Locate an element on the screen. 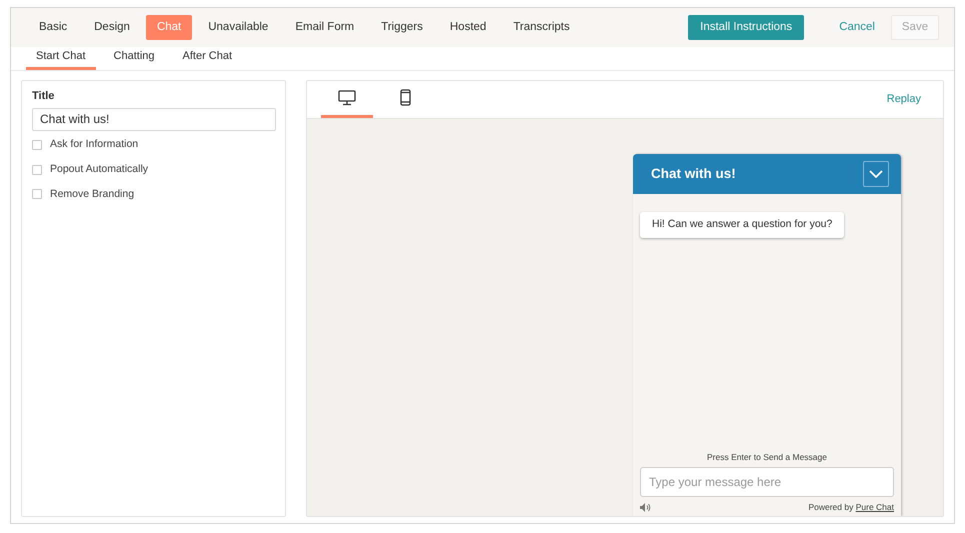 The image size is (965, 533). speaker-icon is located at coordinates (645, 507).